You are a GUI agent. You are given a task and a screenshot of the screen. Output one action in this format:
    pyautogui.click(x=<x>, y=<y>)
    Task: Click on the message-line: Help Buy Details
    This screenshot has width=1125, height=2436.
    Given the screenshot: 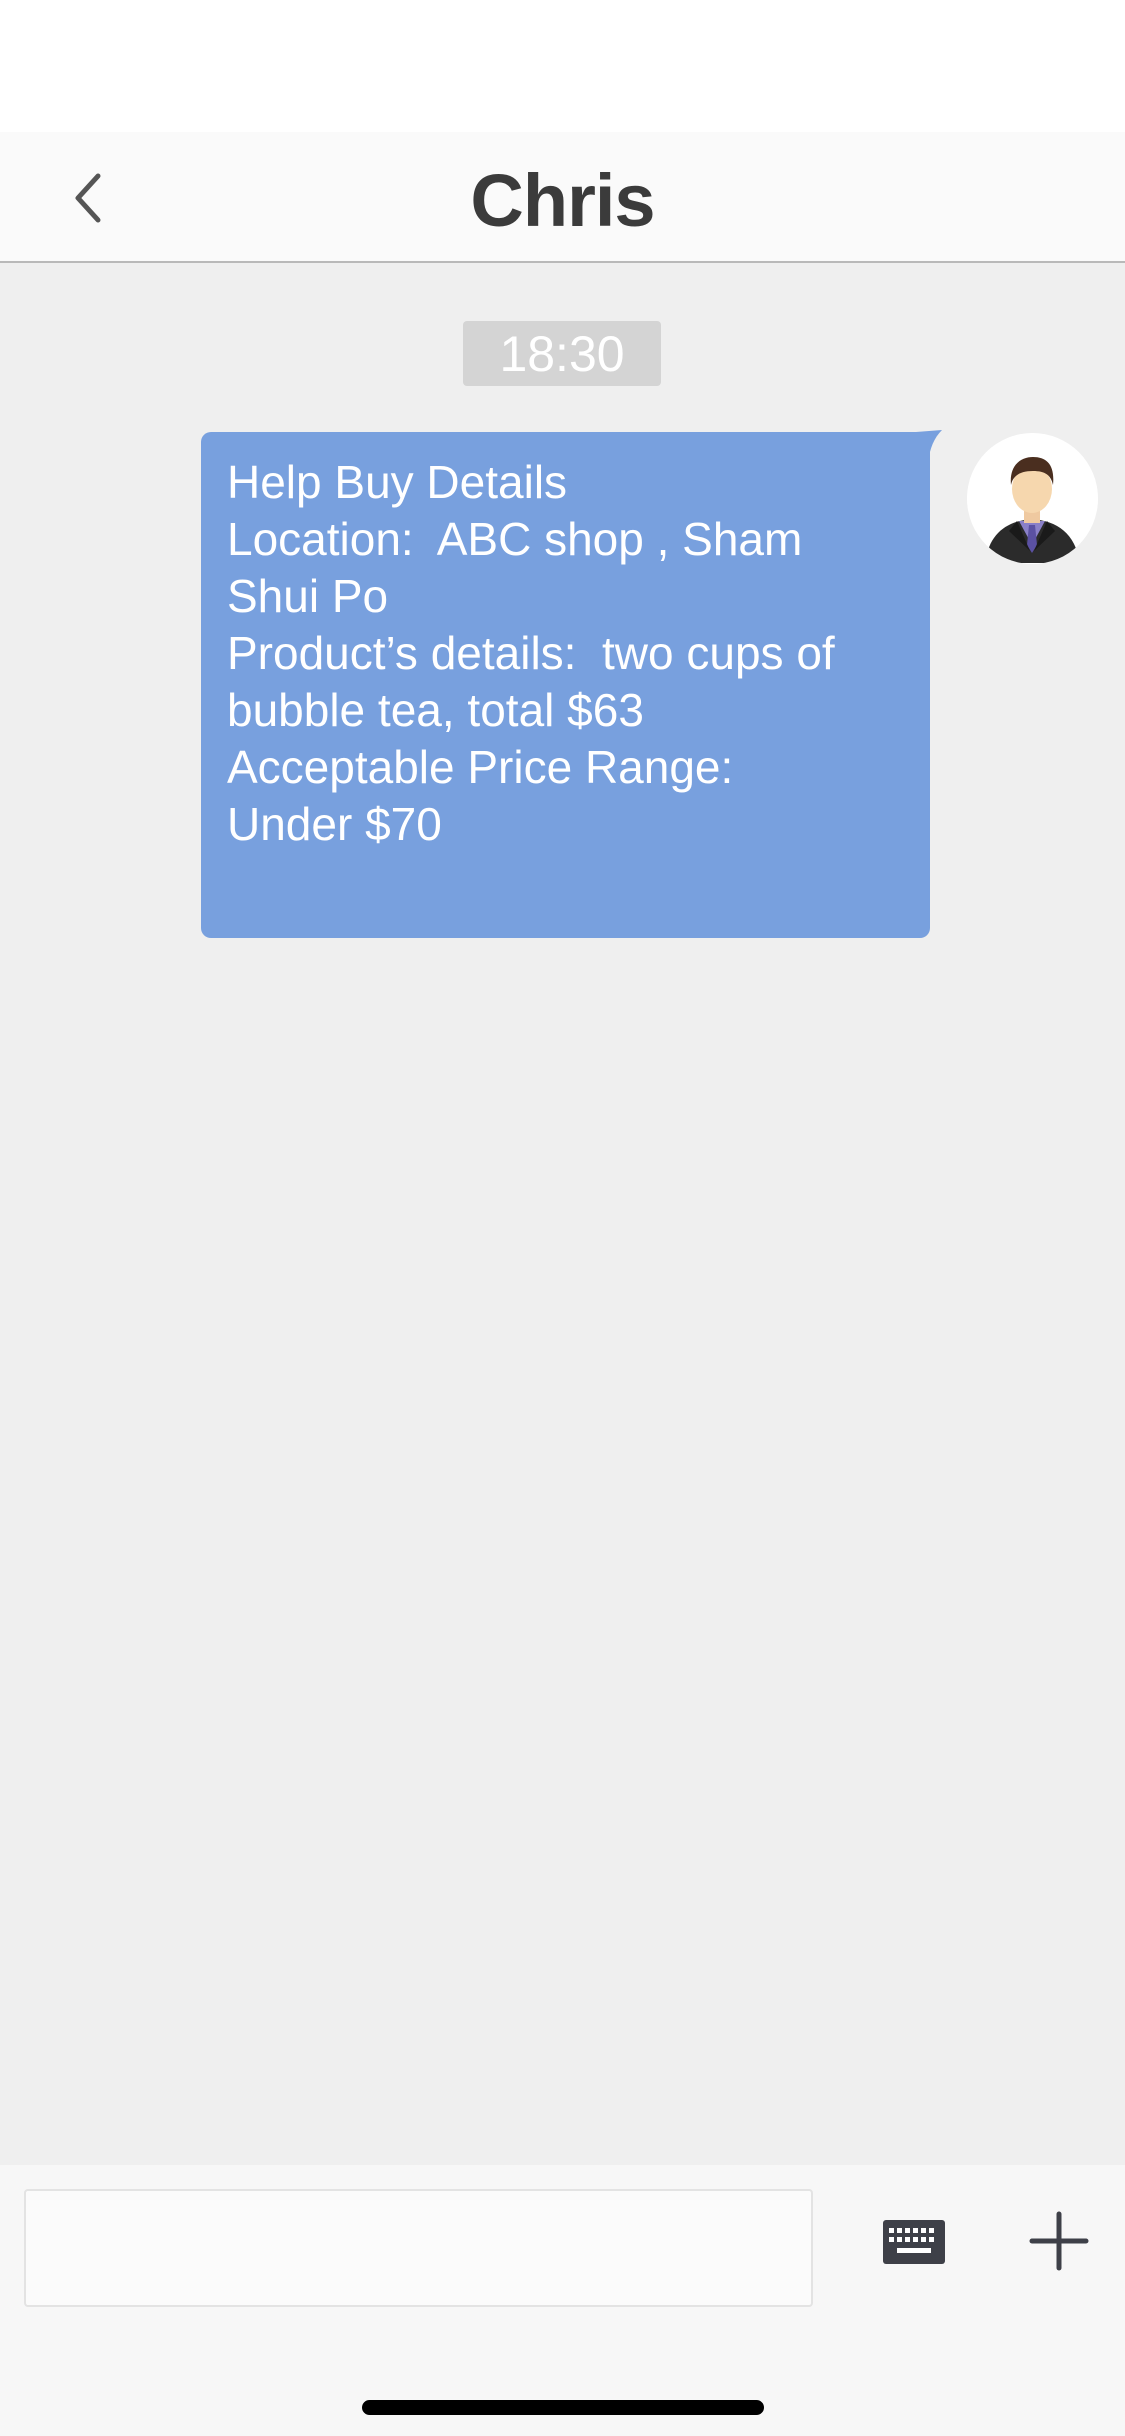 What is the action you would take?
    pyautogui.click(x=397, y=482)
    